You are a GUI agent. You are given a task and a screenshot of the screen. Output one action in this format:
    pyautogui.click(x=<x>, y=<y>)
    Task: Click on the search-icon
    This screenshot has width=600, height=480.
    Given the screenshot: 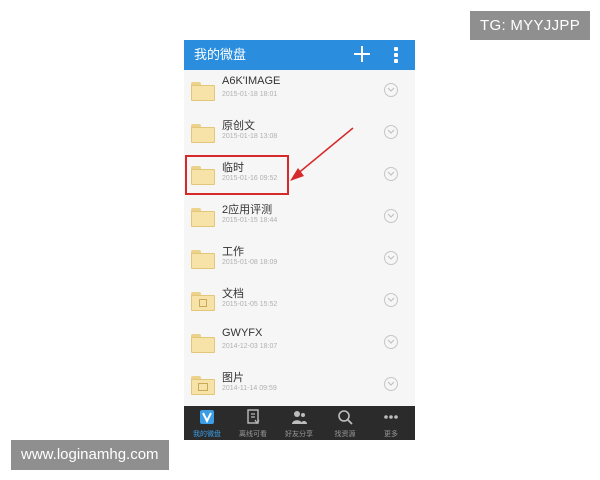 What is the action you would take?
    pyautogui.click(x=345, y=417)
    